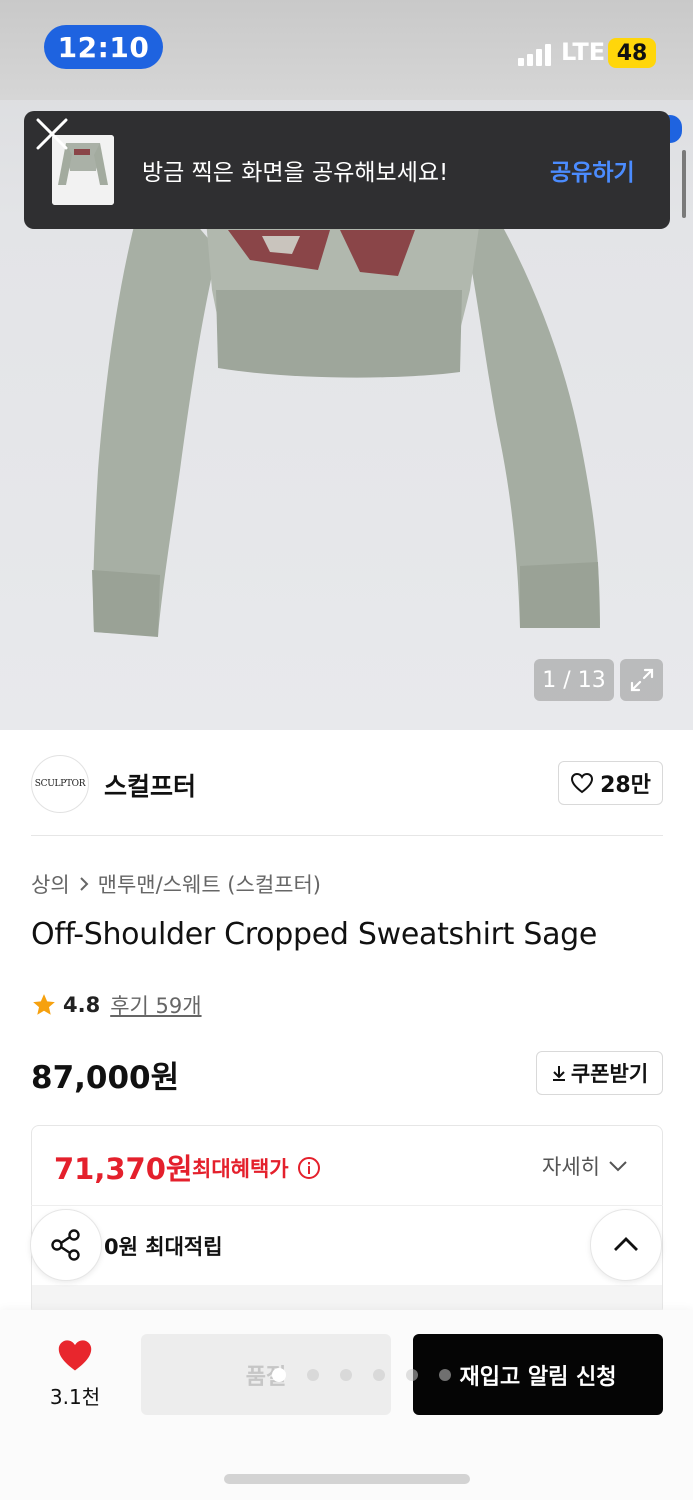 The height and width of the screenshot is (1500, 693). What do you see at coordinates (240, 1169) in the screenshot?
I see `max-benefit-text: 최대혜택가` at bounding box center [240, 1169].